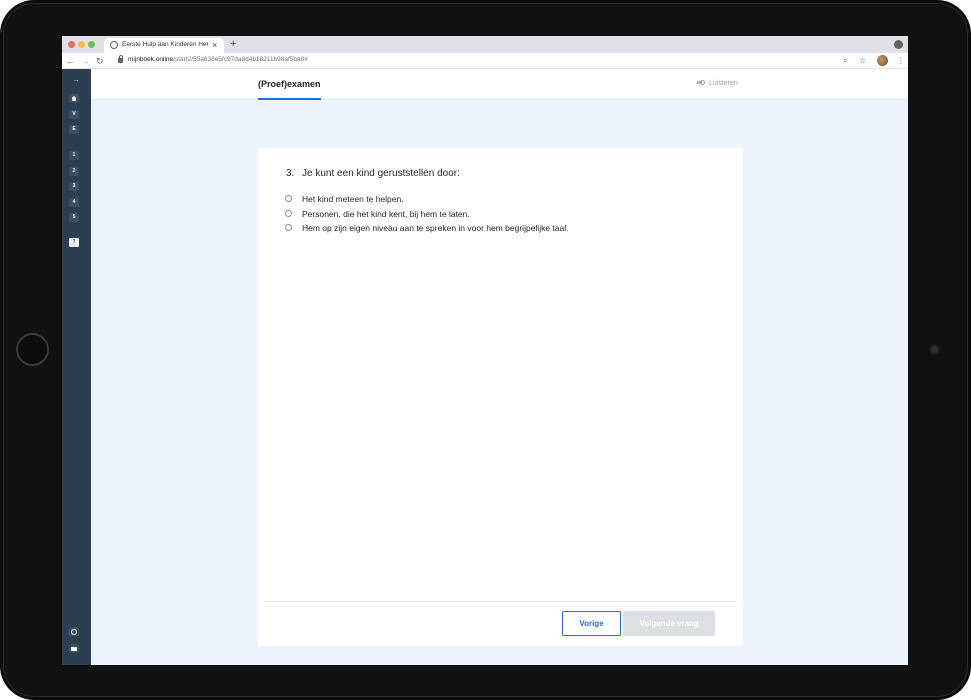 The image size is (971, 700). Describe the element at coordinates (74, 631) in the screenshot. I see `clock-icon` at that location.